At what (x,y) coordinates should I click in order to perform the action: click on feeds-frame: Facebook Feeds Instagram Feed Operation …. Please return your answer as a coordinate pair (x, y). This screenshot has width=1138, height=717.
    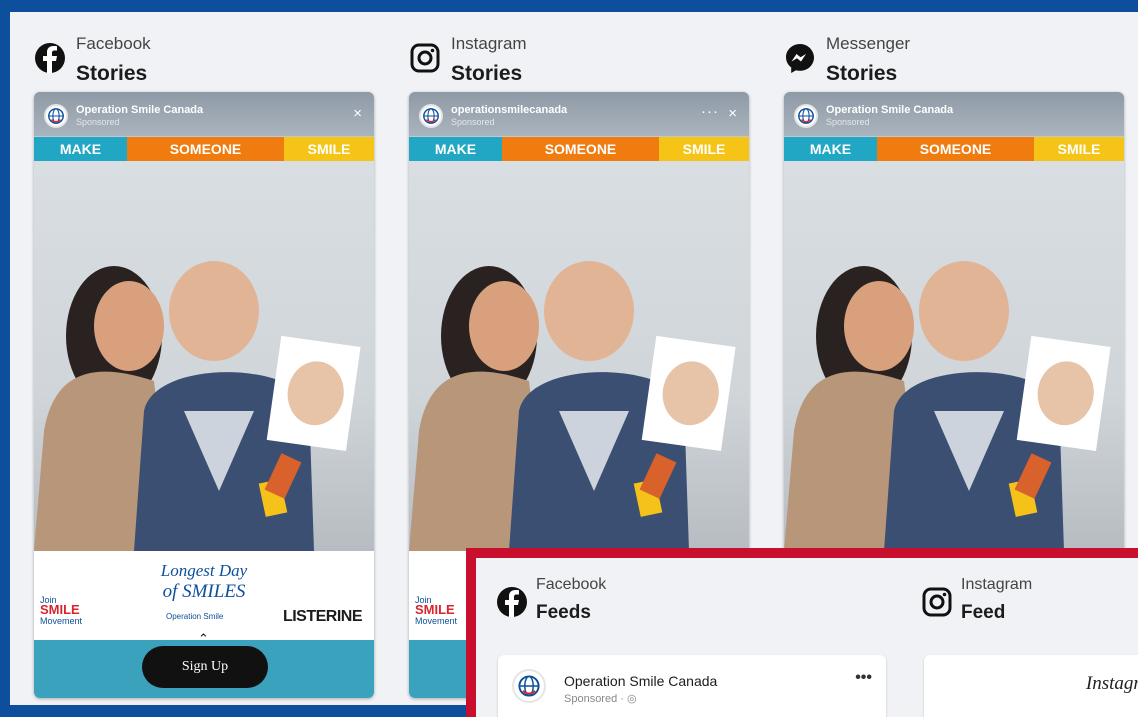
    Looking at the image, I should click on (802, 632).